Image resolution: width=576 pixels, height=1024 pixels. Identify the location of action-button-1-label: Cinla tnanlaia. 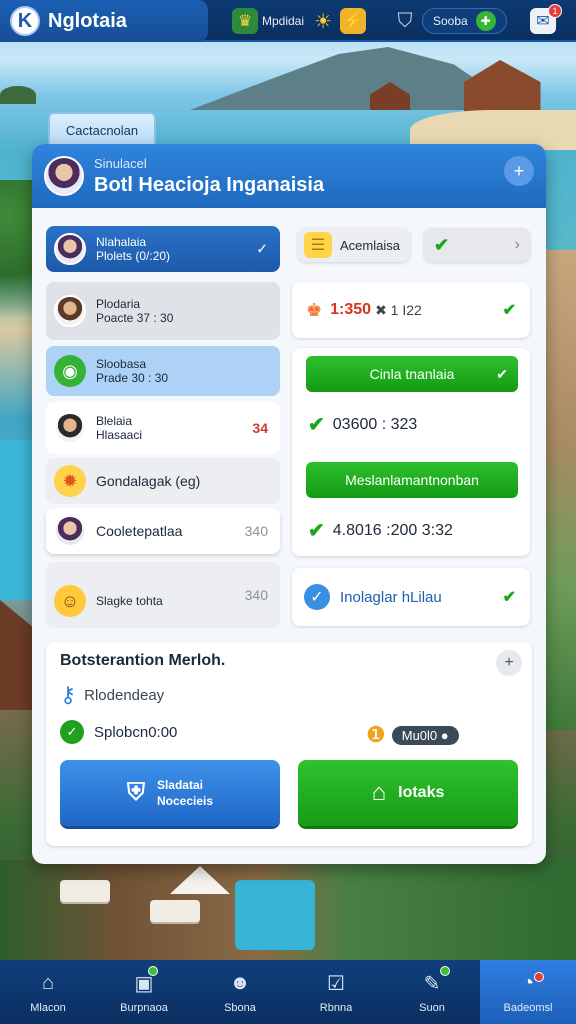
(412, 374).